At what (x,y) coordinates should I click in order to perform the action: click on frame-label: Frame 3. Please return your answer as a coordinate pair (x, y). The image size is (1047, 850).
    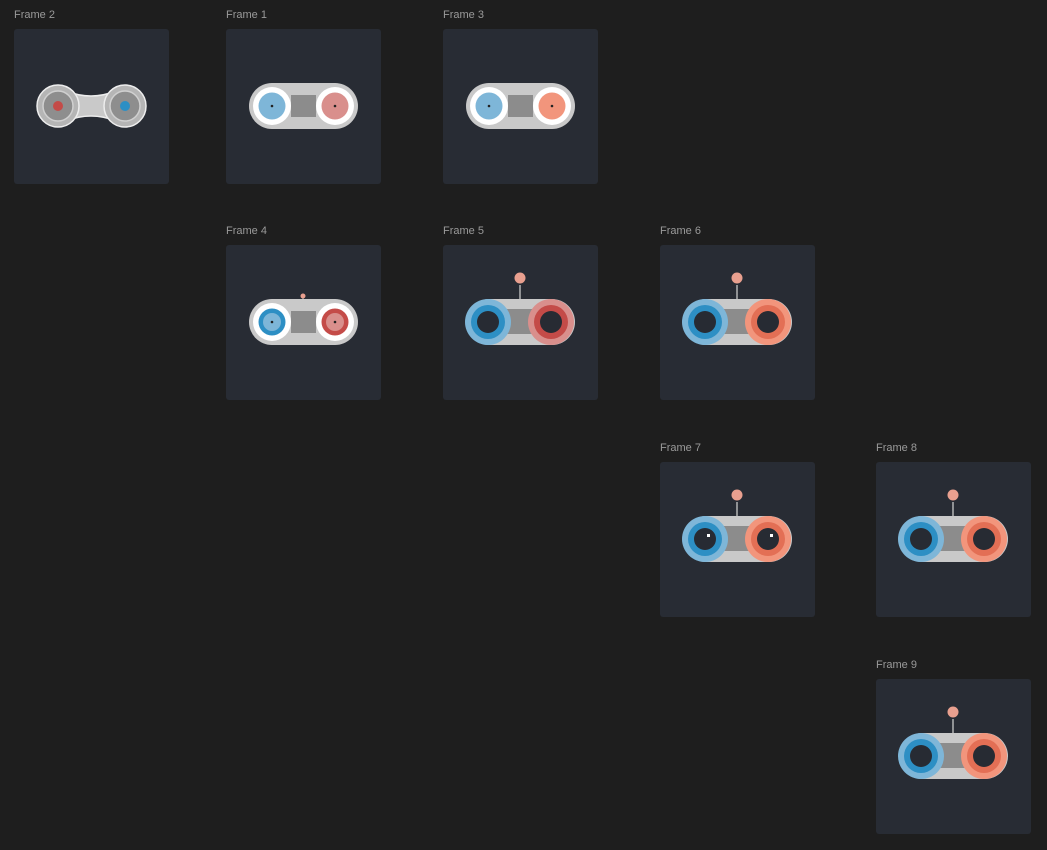
    Looking at the image, I should click on (463, 15).